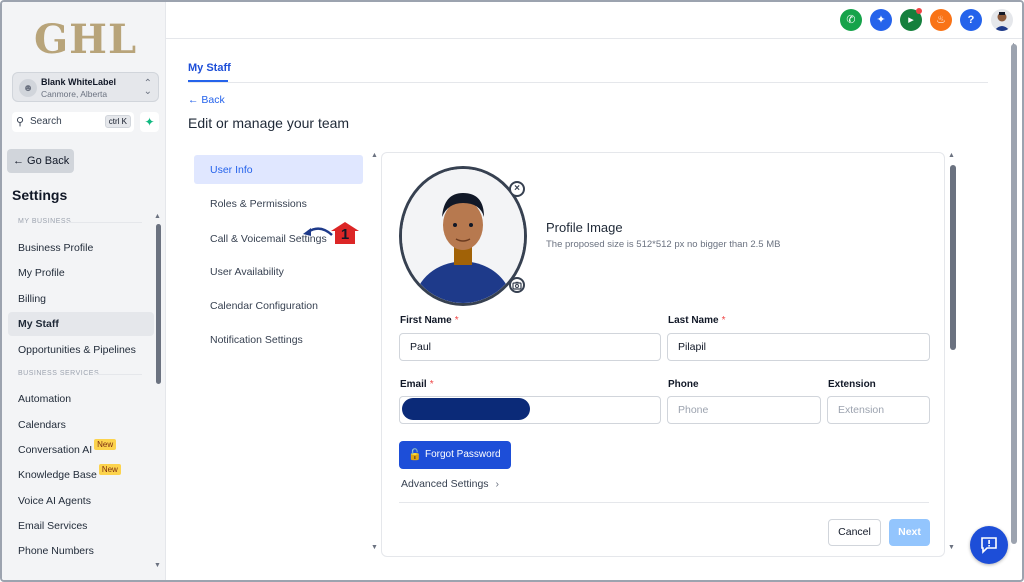 The width and height of the screenshot is (1024, 582). I want to click on advanced-settings-toggle: Advanced Settings ›, so click(450, 484).